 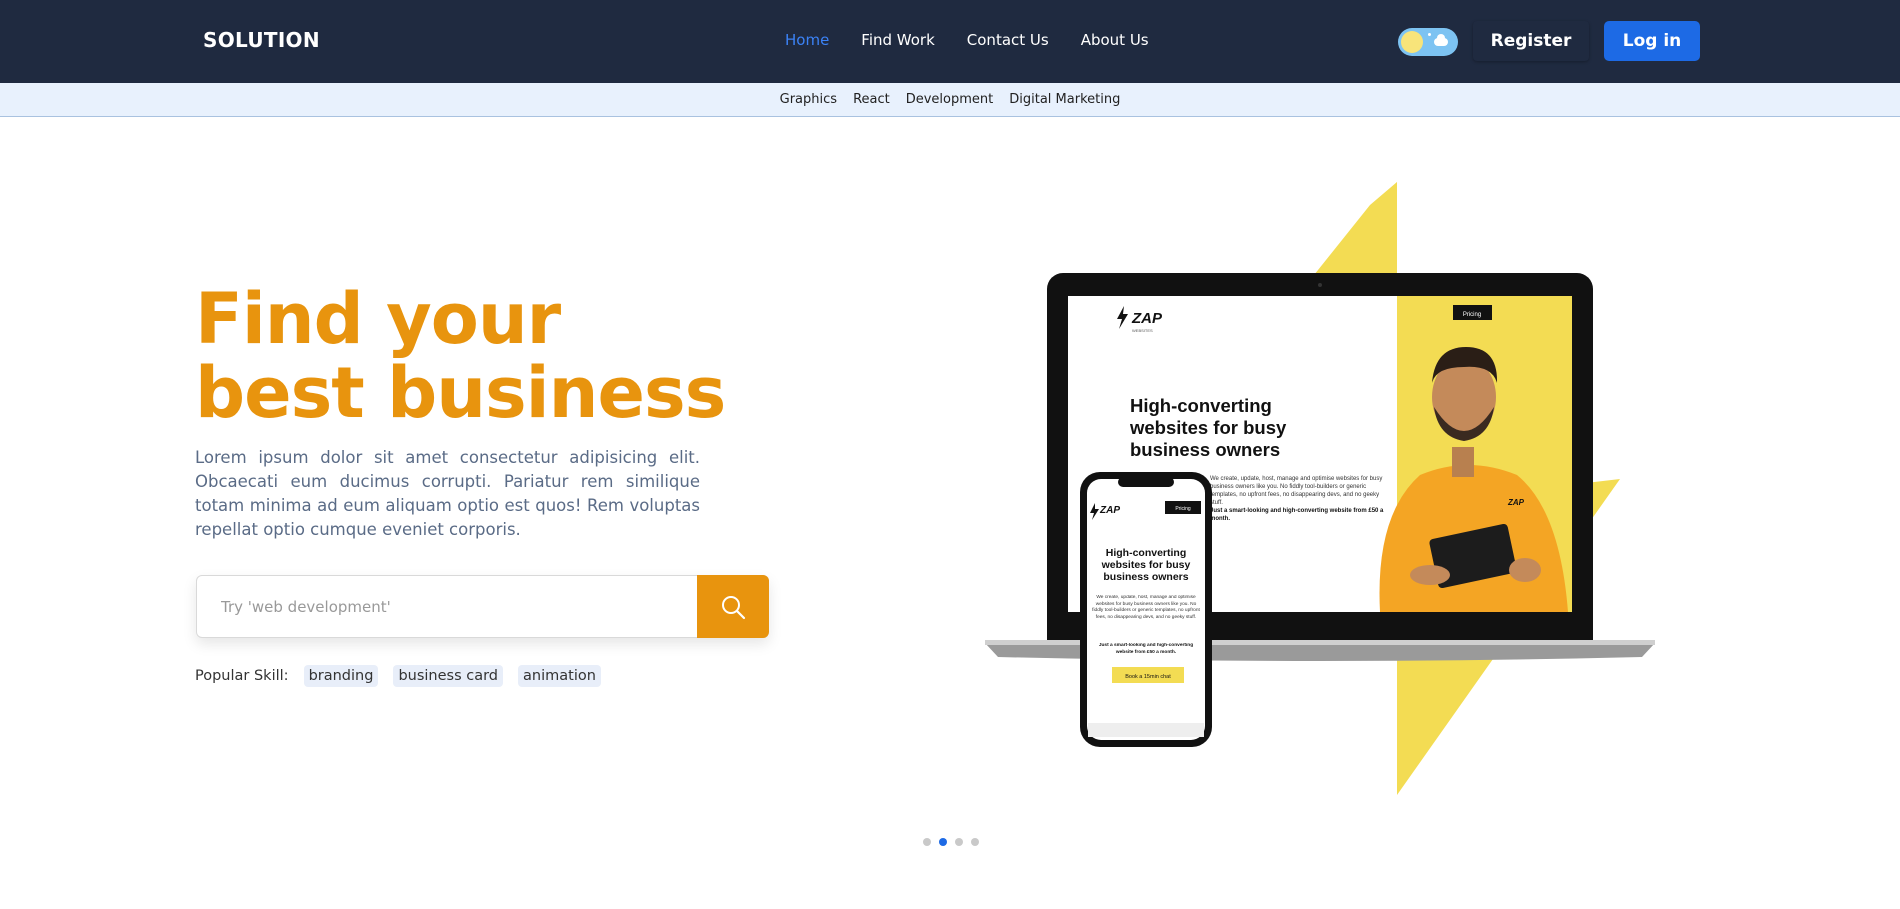 What do you see at coordinates (1412, 42) in the screenshot?
I see `sun-icon` at bounding box center [1412, 42].